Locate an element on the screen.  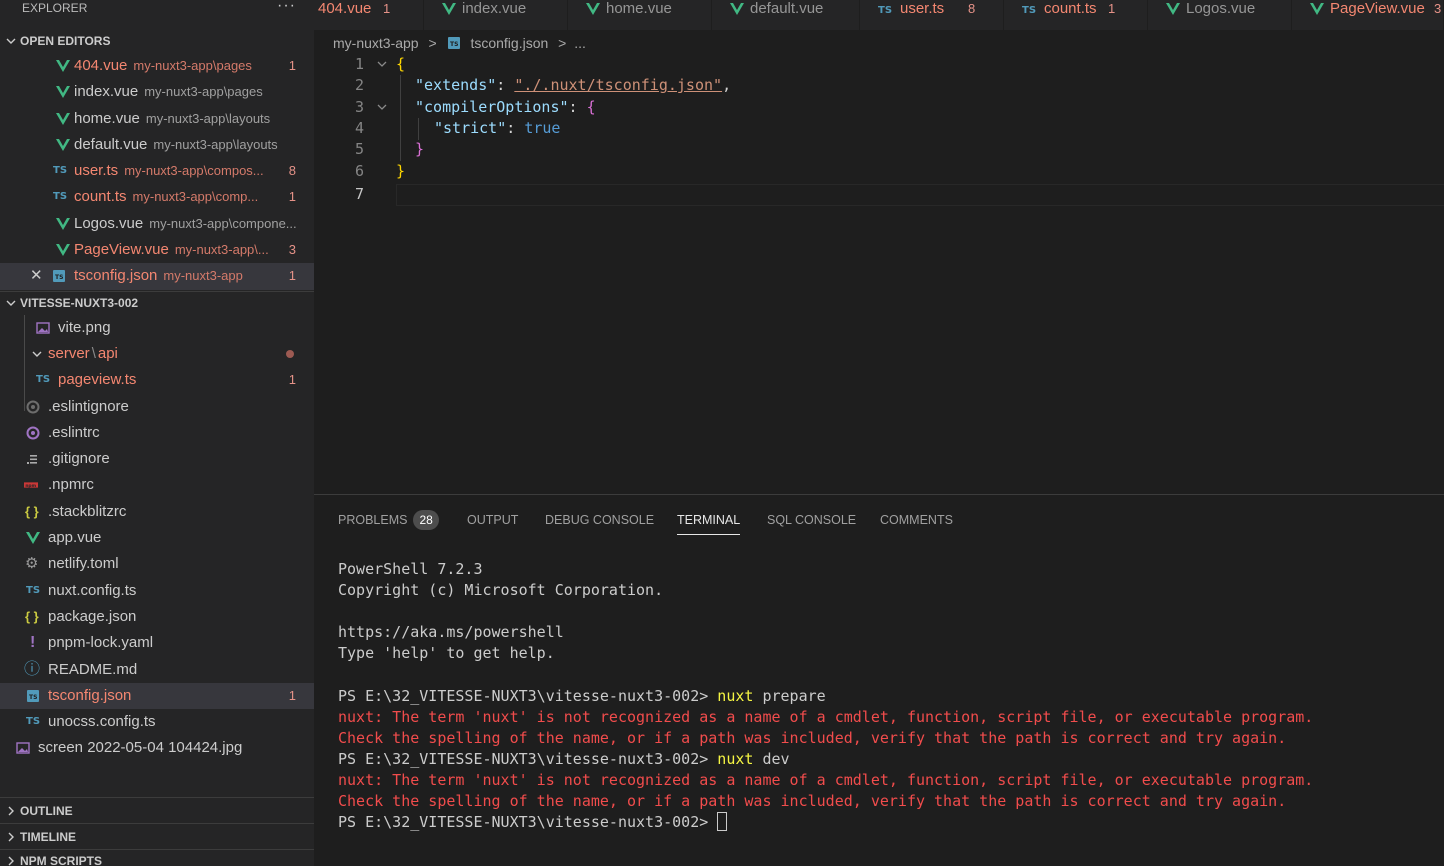
open-editor-count-ts: TS count.ts my-nuxt3-app\comp... 1 is located at coordinates (157, 197).